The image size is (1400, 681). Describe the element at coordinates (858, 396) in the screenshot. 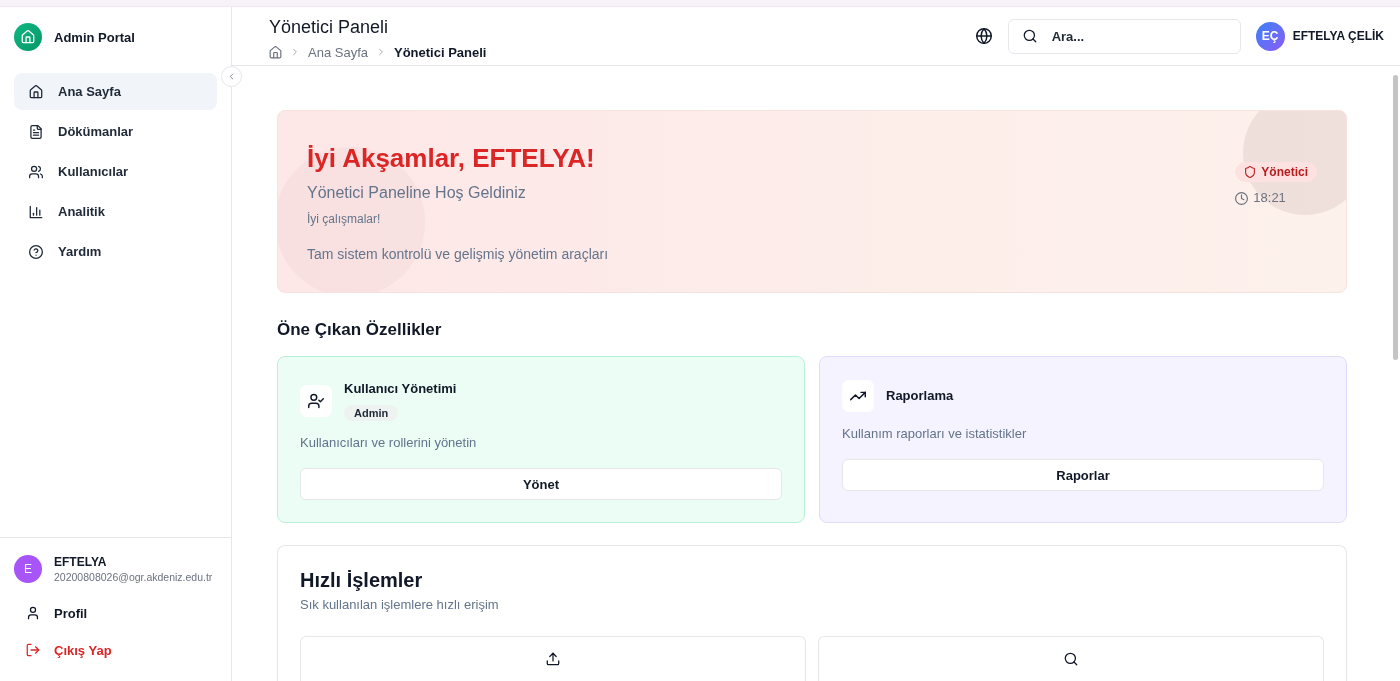

I see `trending-up-icon` at that location.